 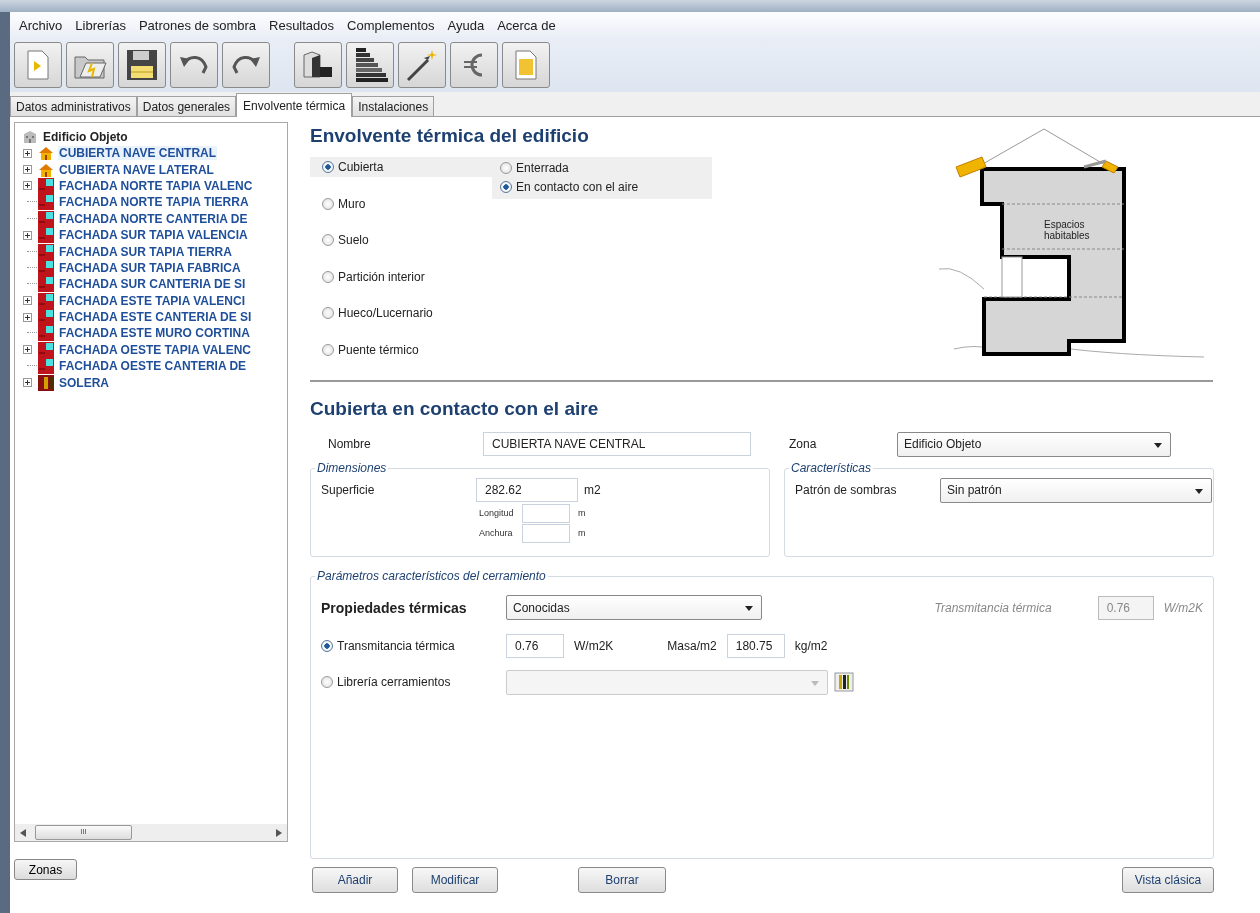 What do you see at coordinates (153, 235) in the screenshot?
I see `tree-item: FACHADA SUR TAPIA VALENCIA` at bounding box center [153, 235].